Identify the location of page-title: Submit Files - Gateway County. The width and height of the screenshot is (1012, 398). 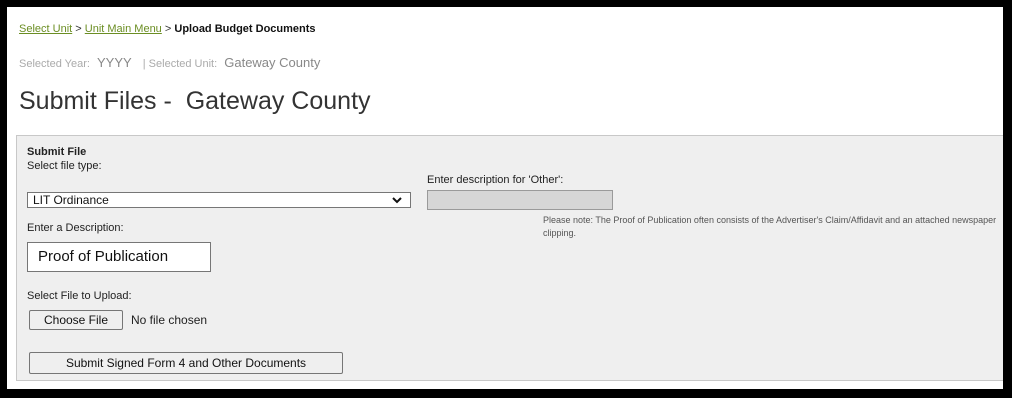
(195, 101).